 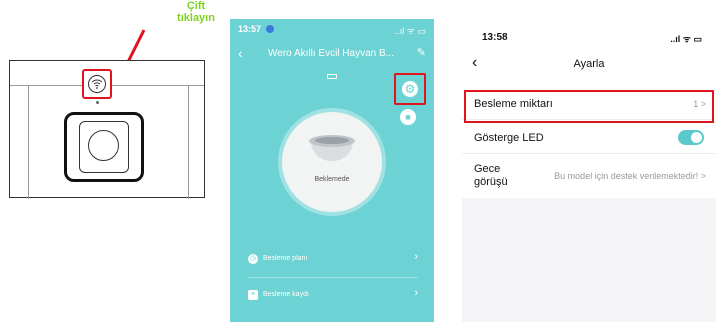 I want to click on device-wifi-button, so click(x=97, y=84).